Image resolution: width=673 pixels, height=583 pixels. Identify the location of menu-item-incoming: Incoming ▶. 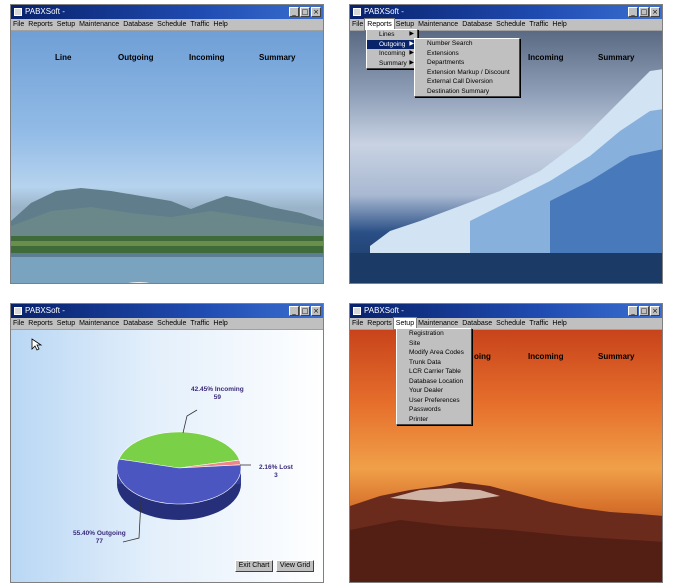
(392, 54).